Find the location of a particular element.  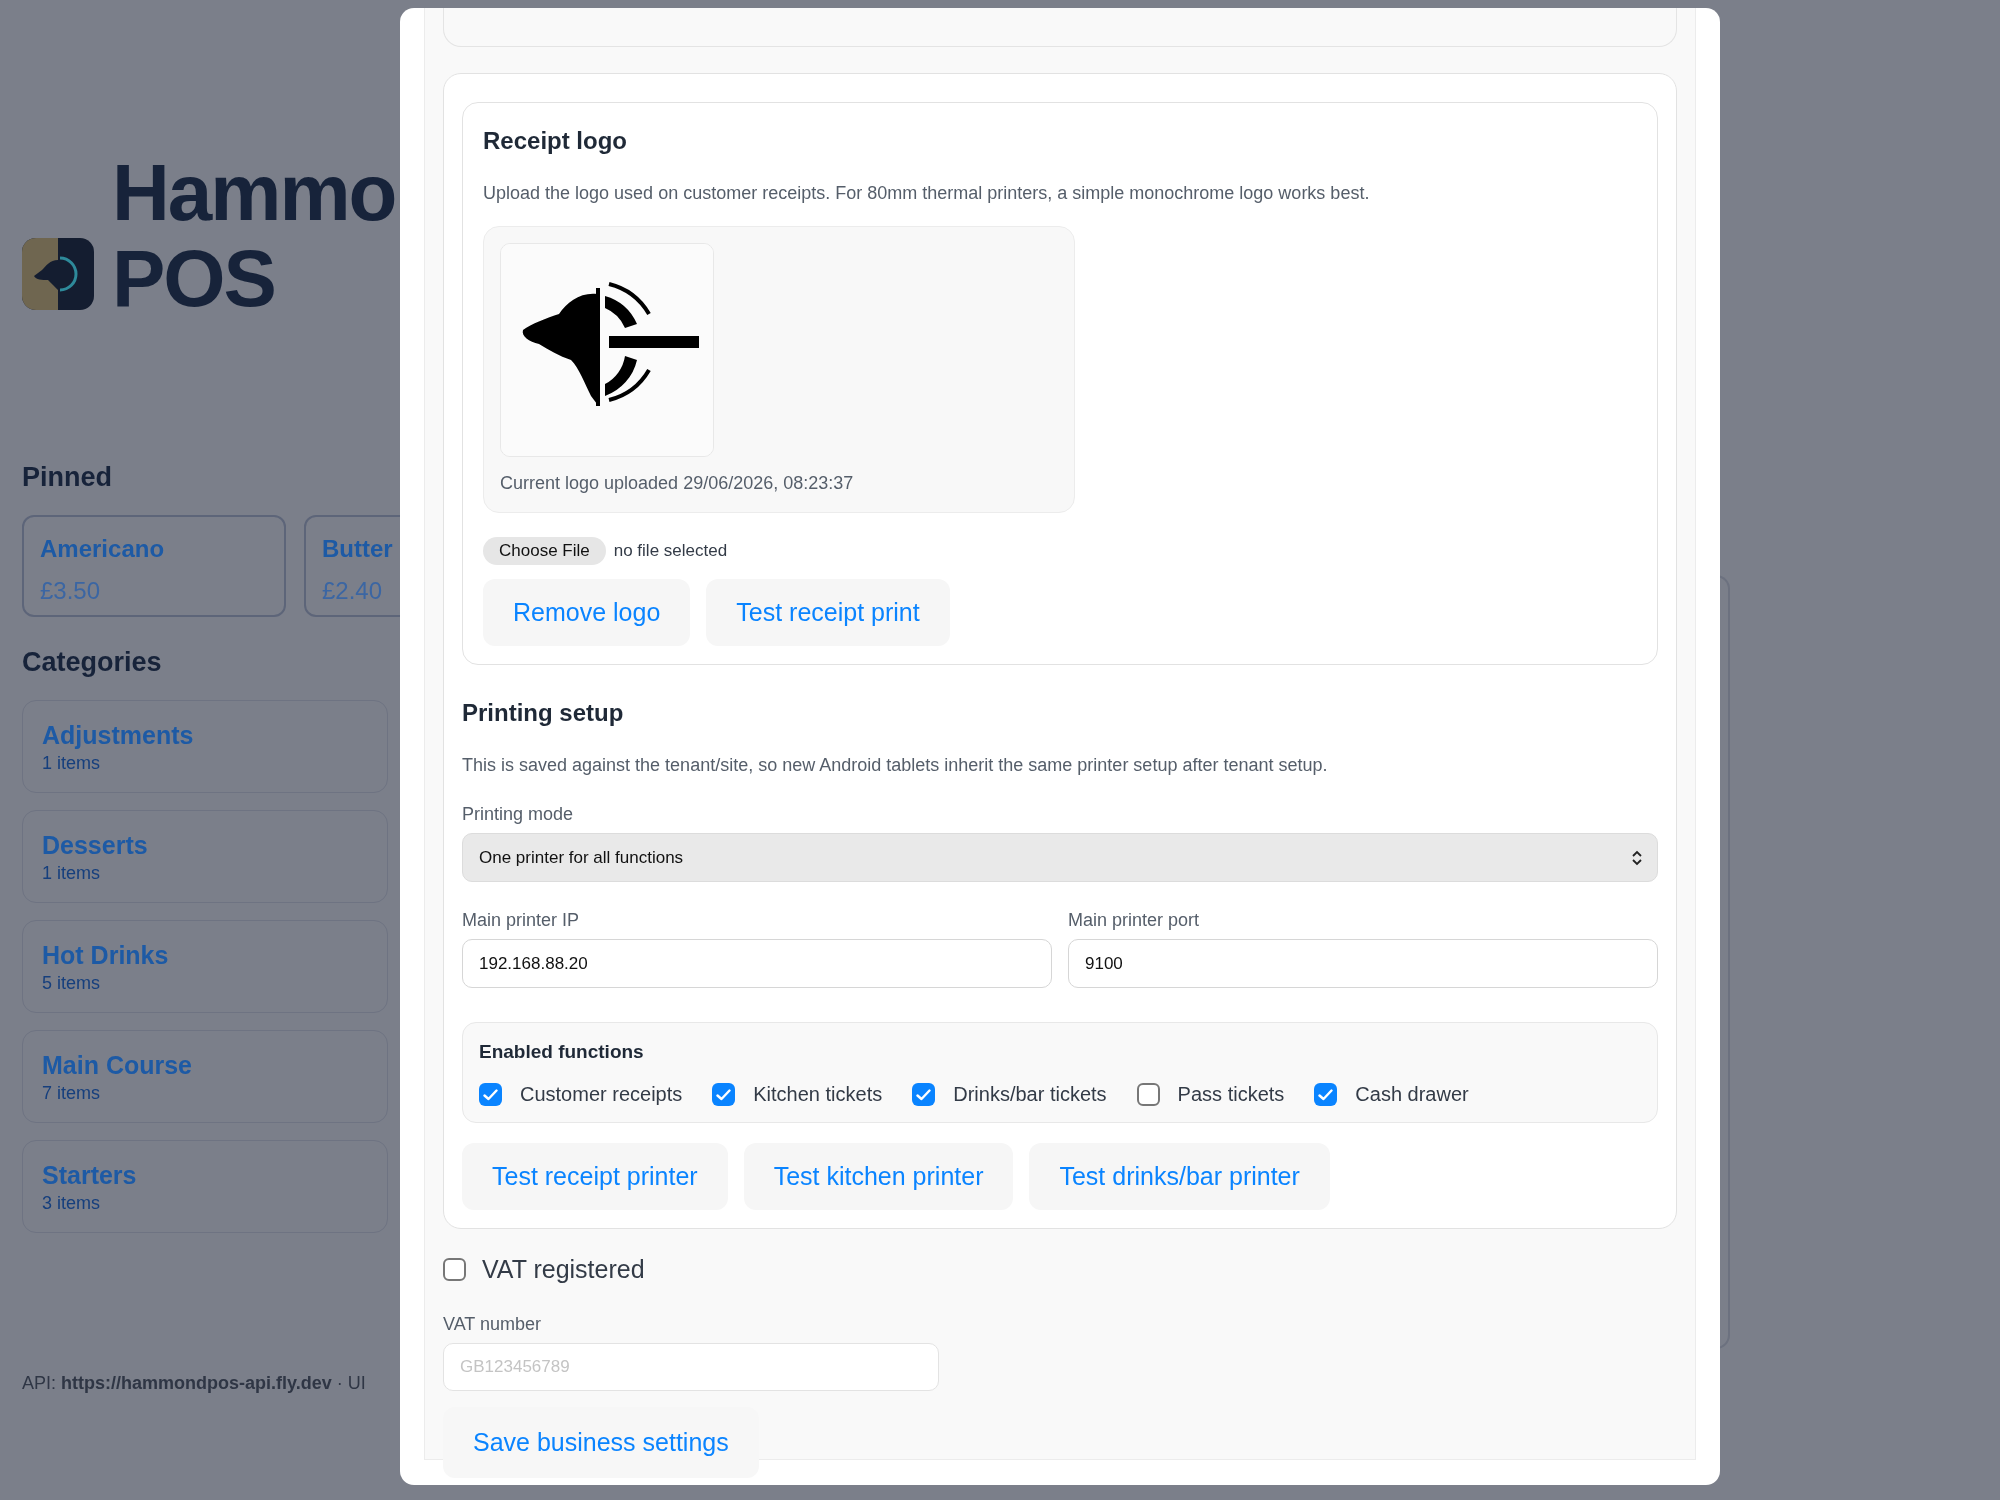

checkbox-label: Pass tickets is located at coordinates (1231, 1094).